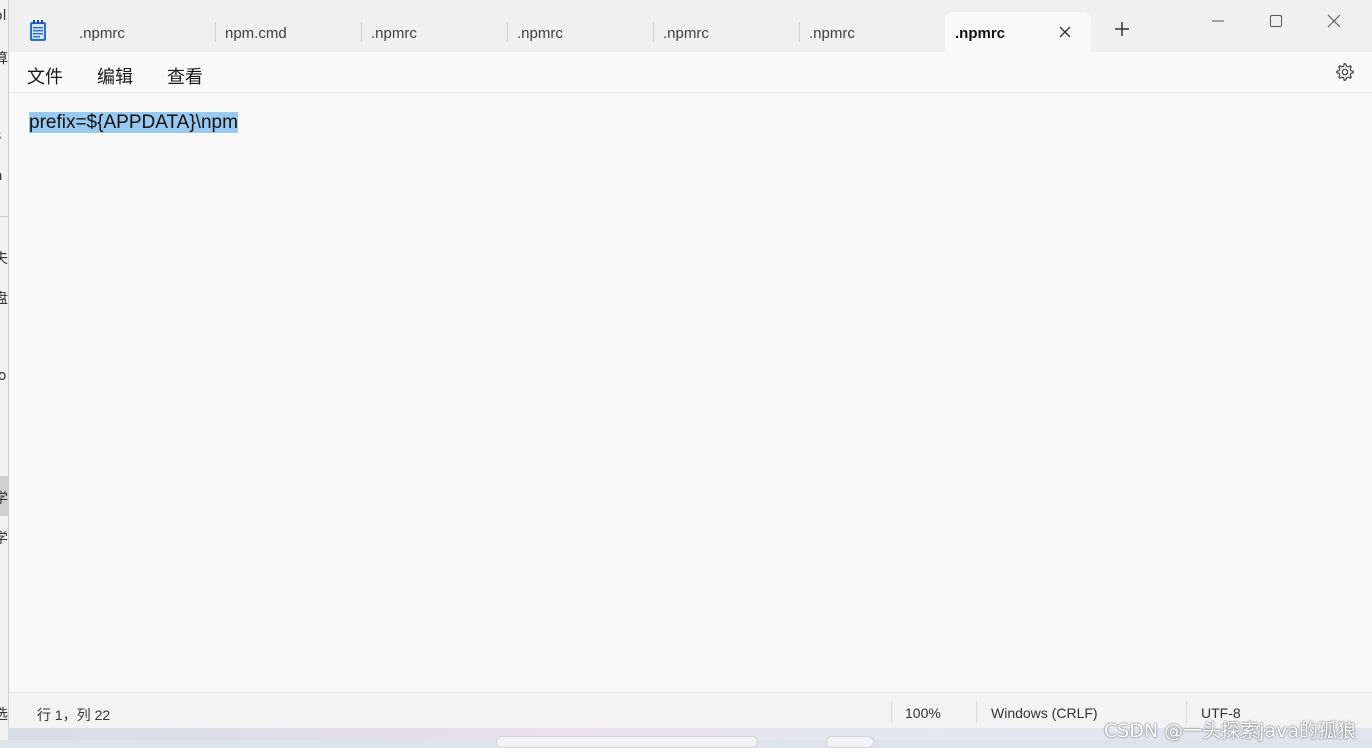 This screenshot has width=1372, height=748. I want to click on minimize-icon, so click(1218, 21).